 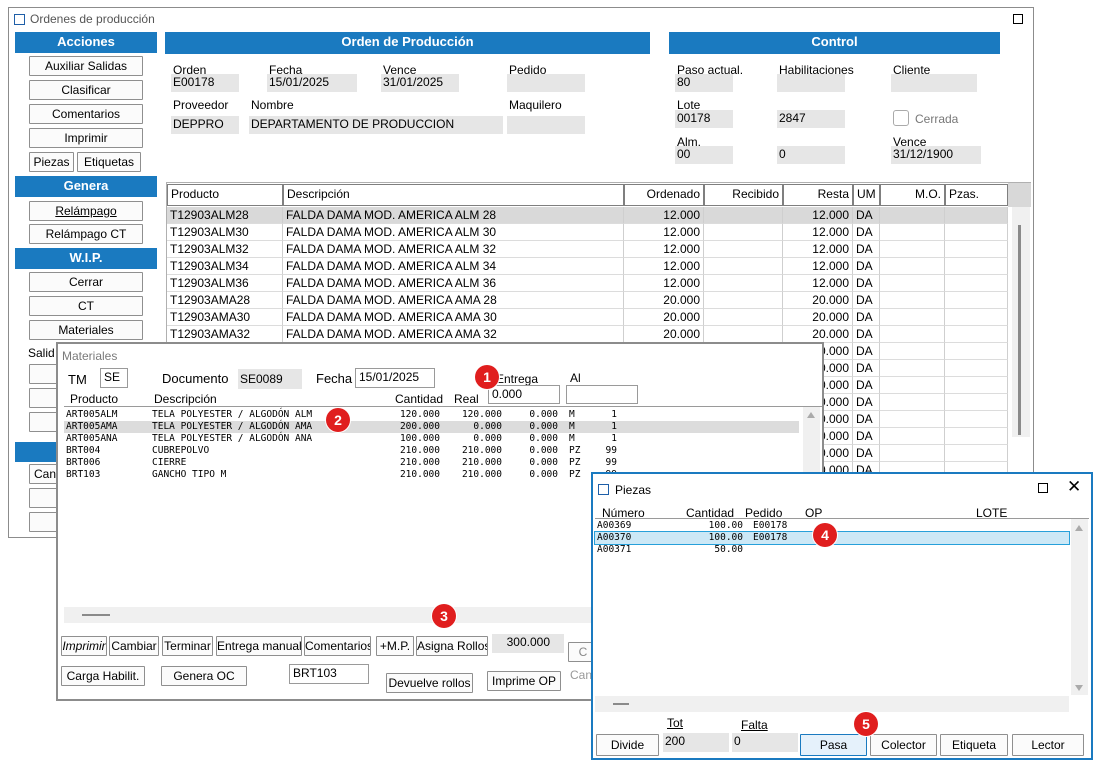 I want to click on fecha-field: 15/01/2025, so click(x=312, y=83).